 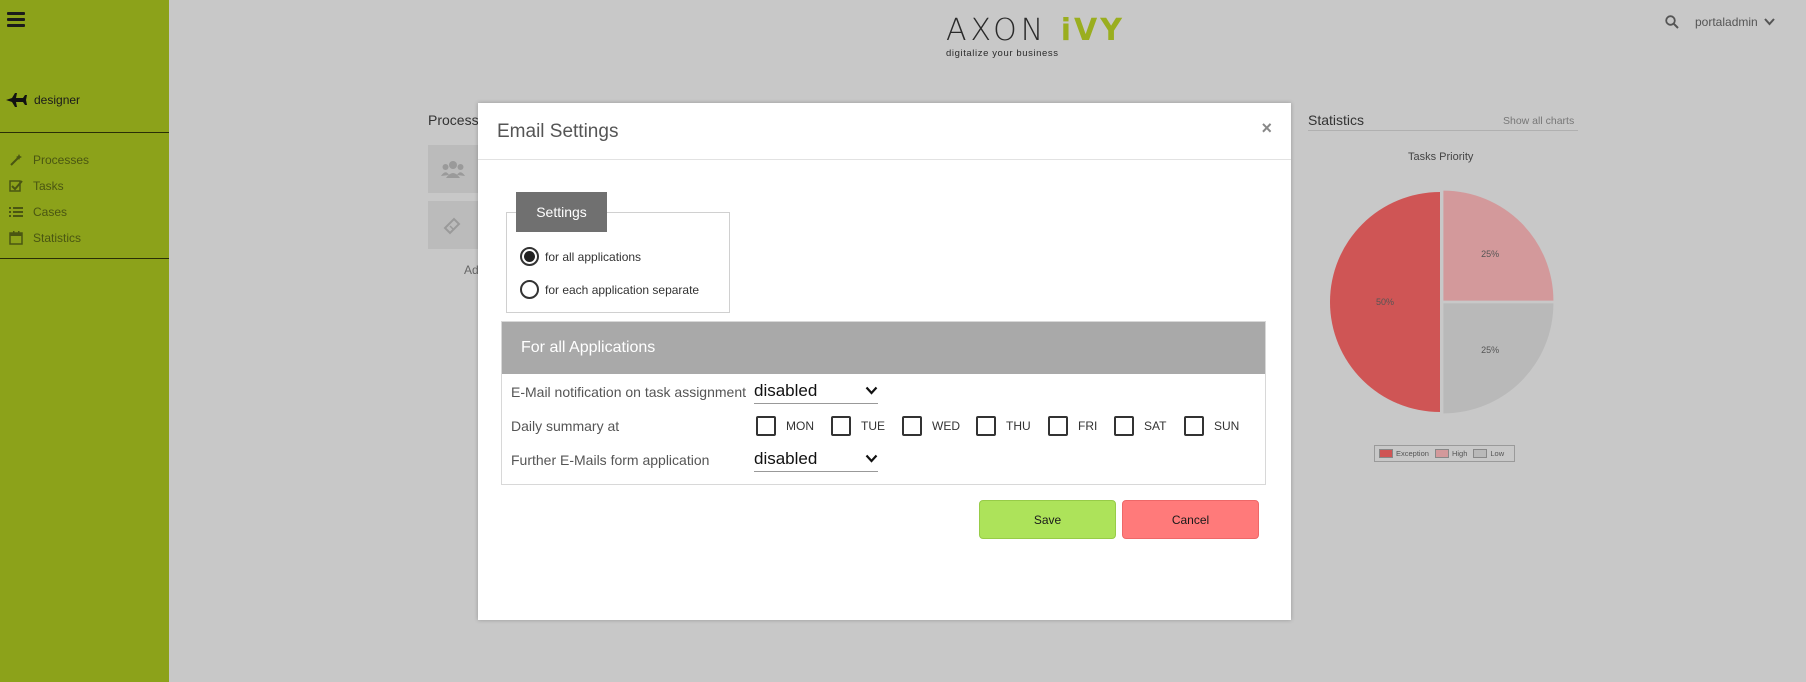 I want to click on further-emails-select: disabled, so click(x=816, y=459).